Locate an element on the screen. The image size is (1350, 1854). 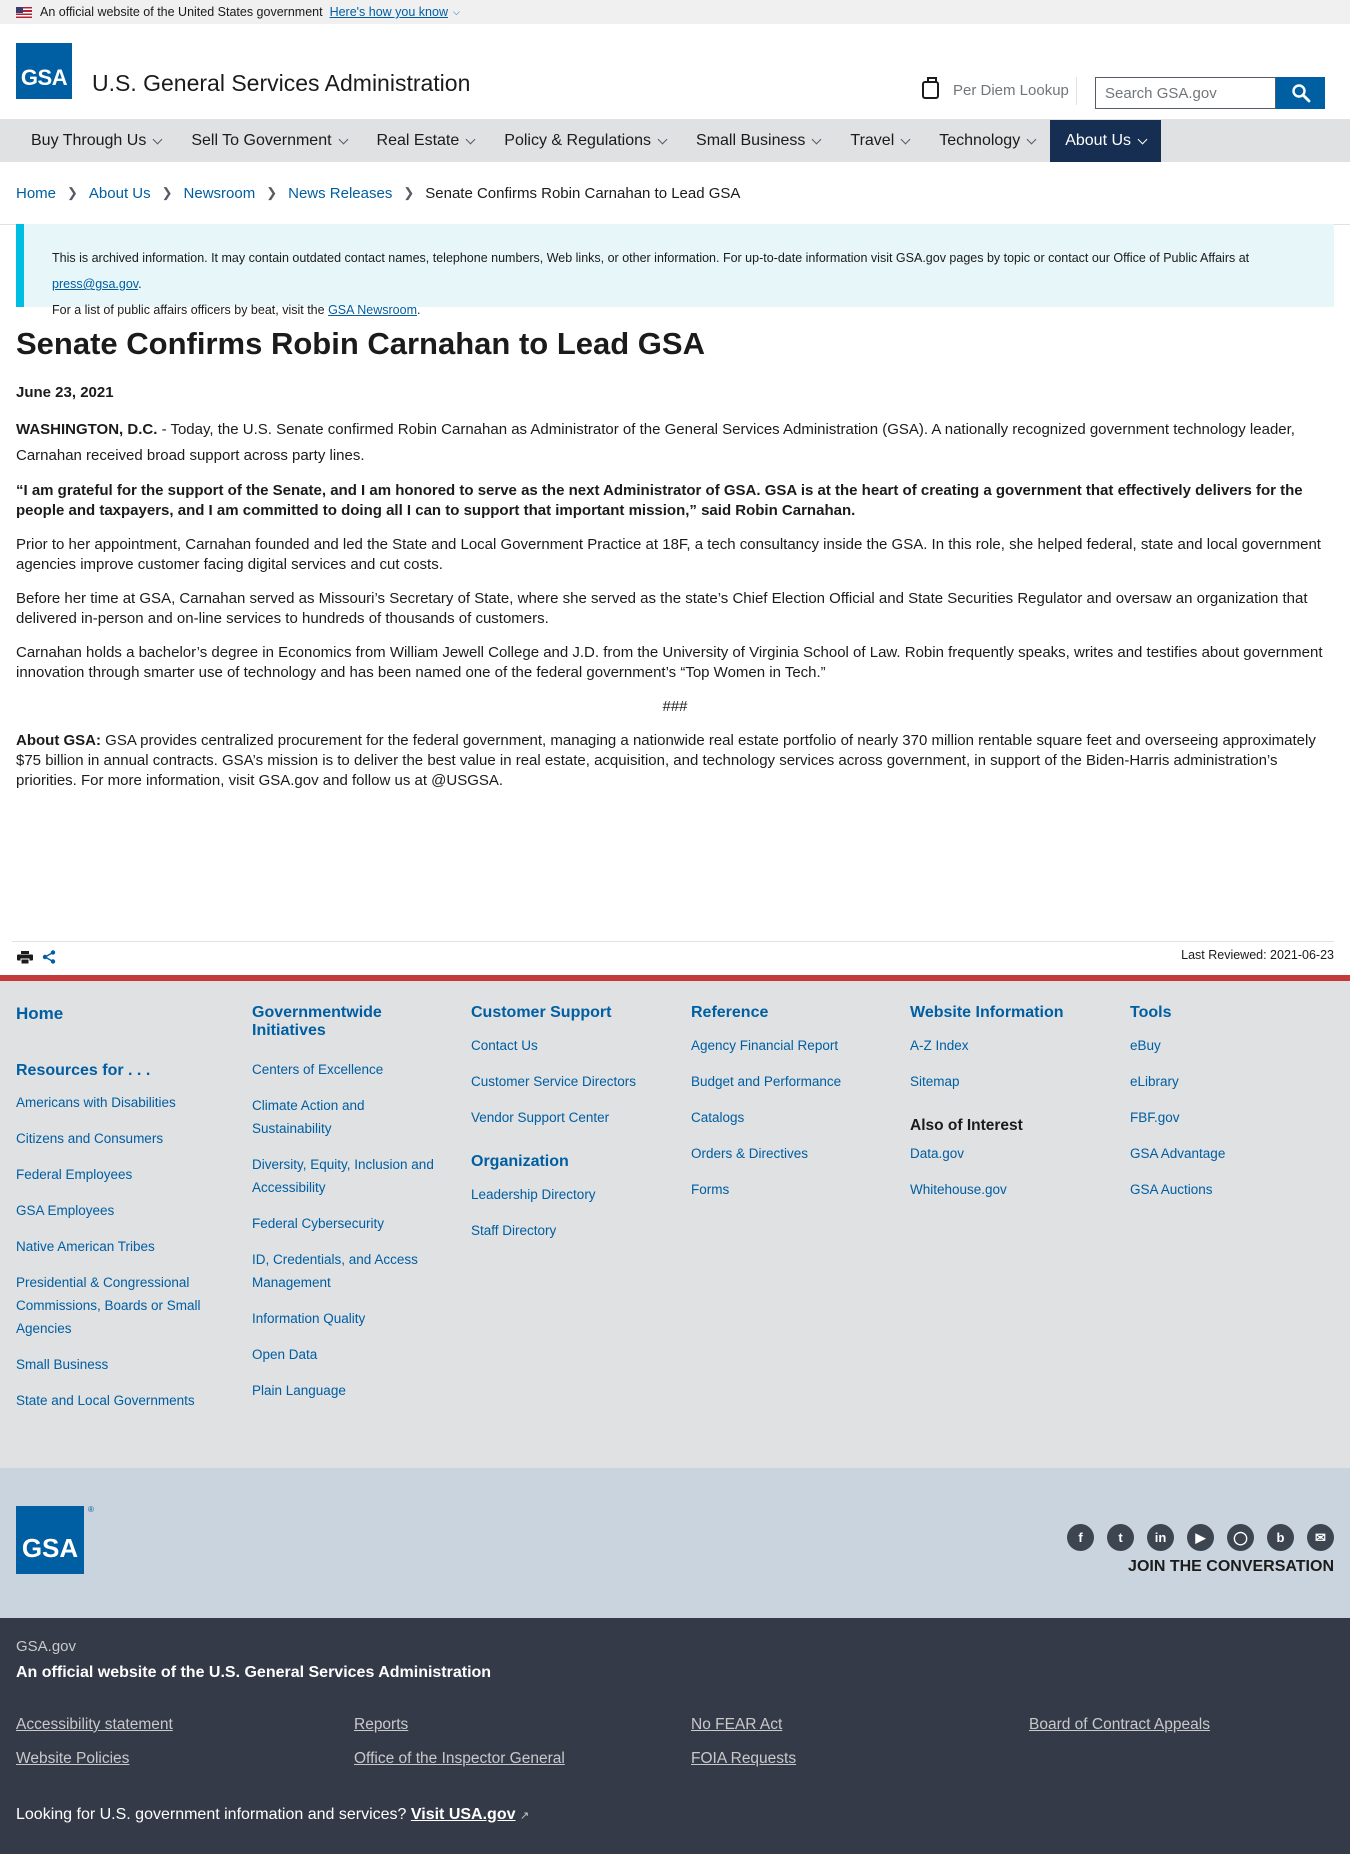
footer-link: GSA Auctions is located at coordinates (1230, 1189).